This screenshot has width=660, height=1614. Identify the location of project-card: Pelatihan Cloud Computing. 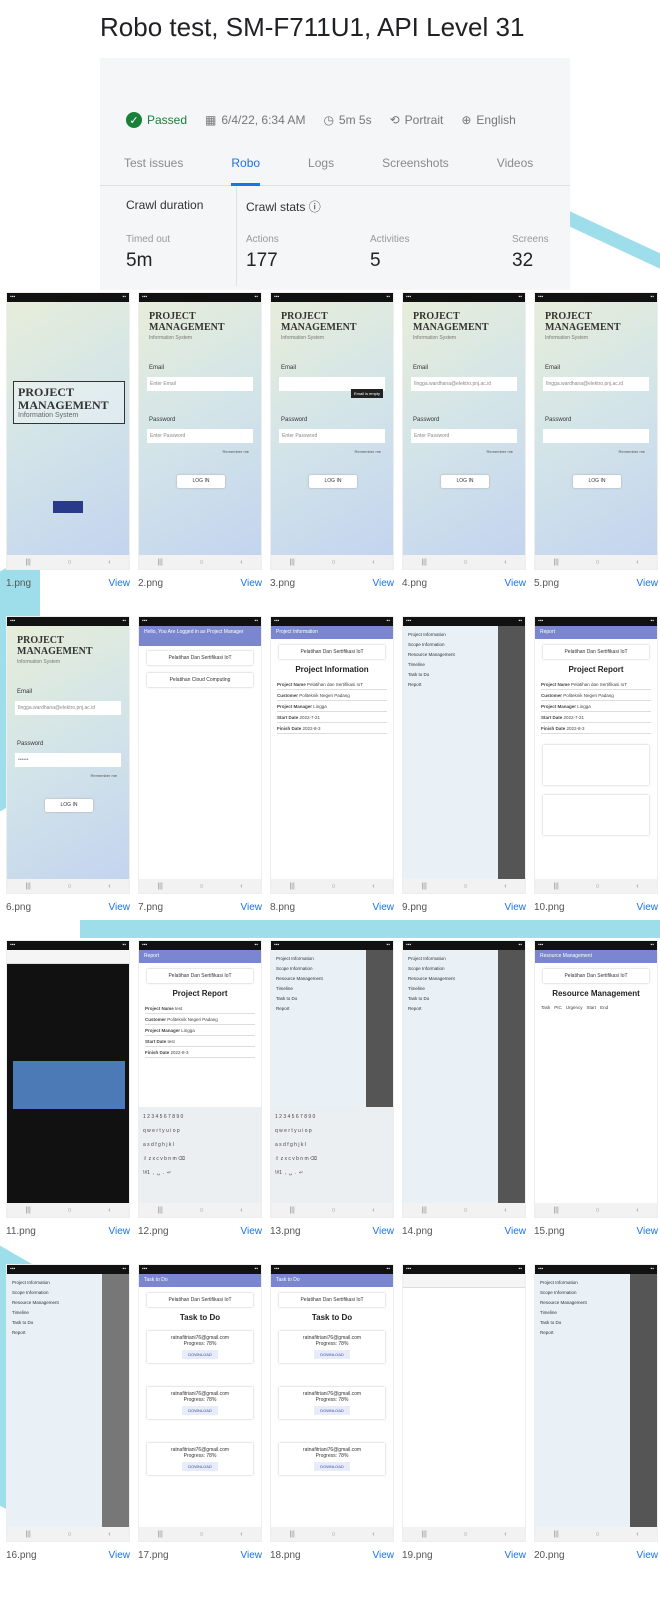
(200, 680).